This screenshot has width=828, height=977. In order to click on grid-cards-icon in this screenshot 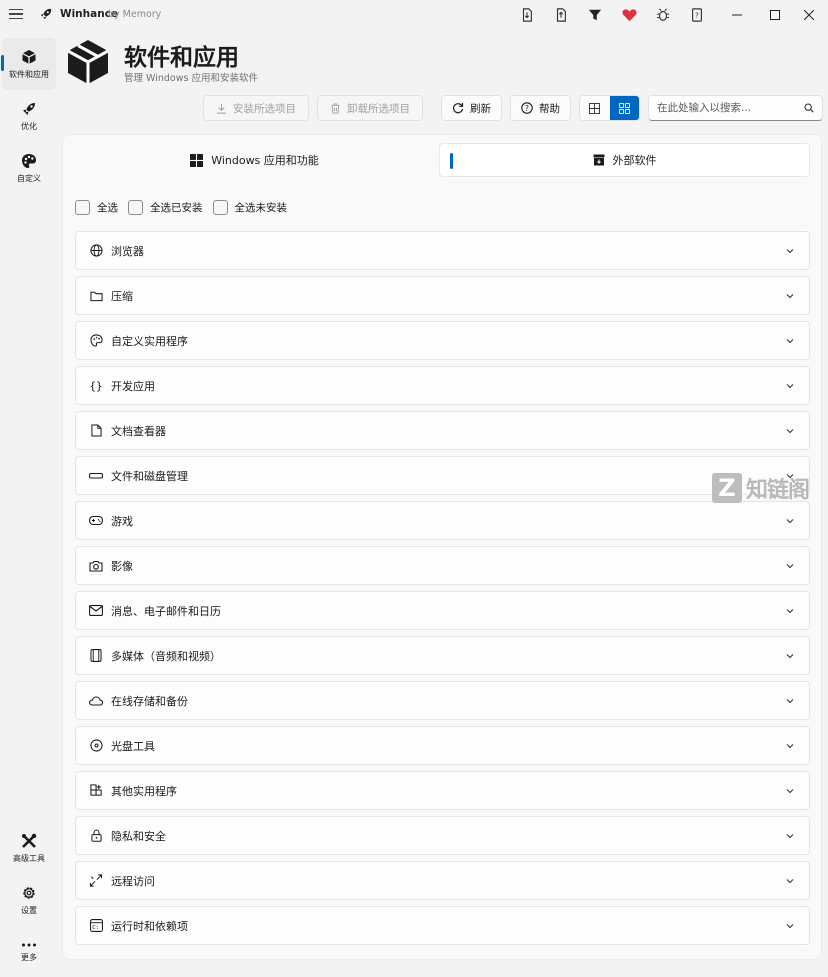, I will do `click(624, 108)`.